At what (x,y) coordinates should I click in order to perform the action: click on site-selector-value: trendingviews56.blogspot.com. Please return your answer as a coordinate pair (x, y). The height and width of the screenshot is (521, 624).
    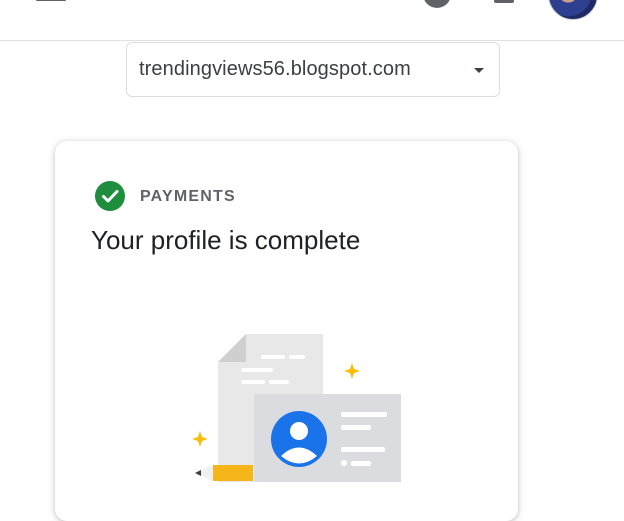
    Looking at the image, I should click on (275, 69).